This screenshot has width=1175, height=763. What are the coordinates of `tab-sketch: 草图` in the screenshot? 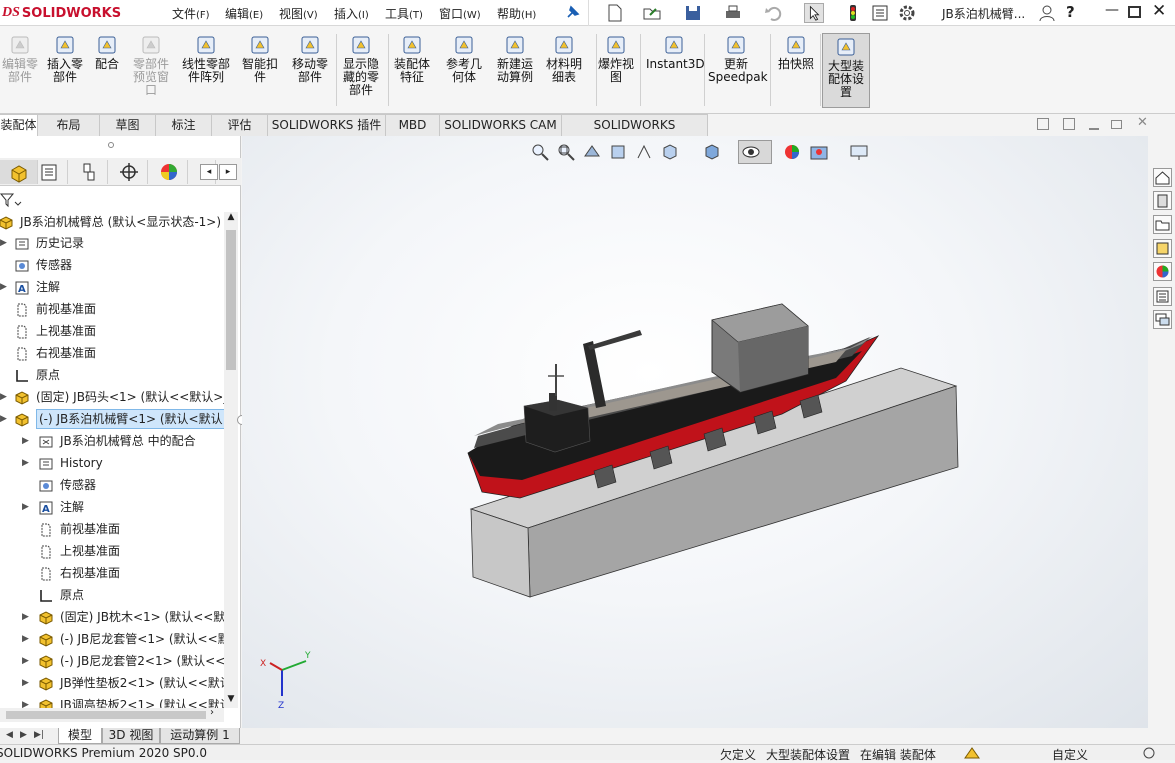 It's located at (128, 125).